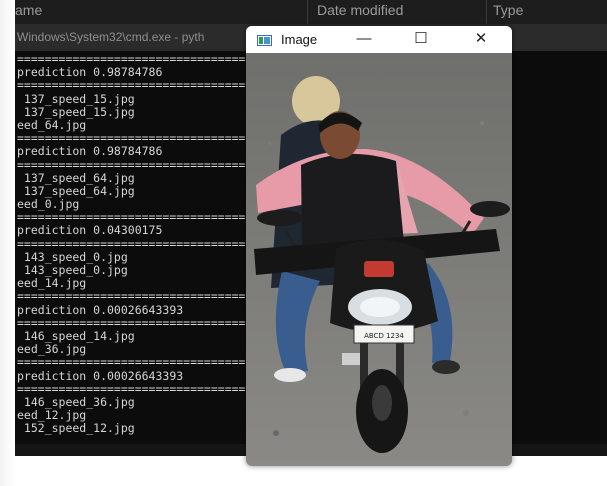 Image resolution: width=607 pixels, height=486 pixels. I want to click on app-window-icon, so click(264, 40).